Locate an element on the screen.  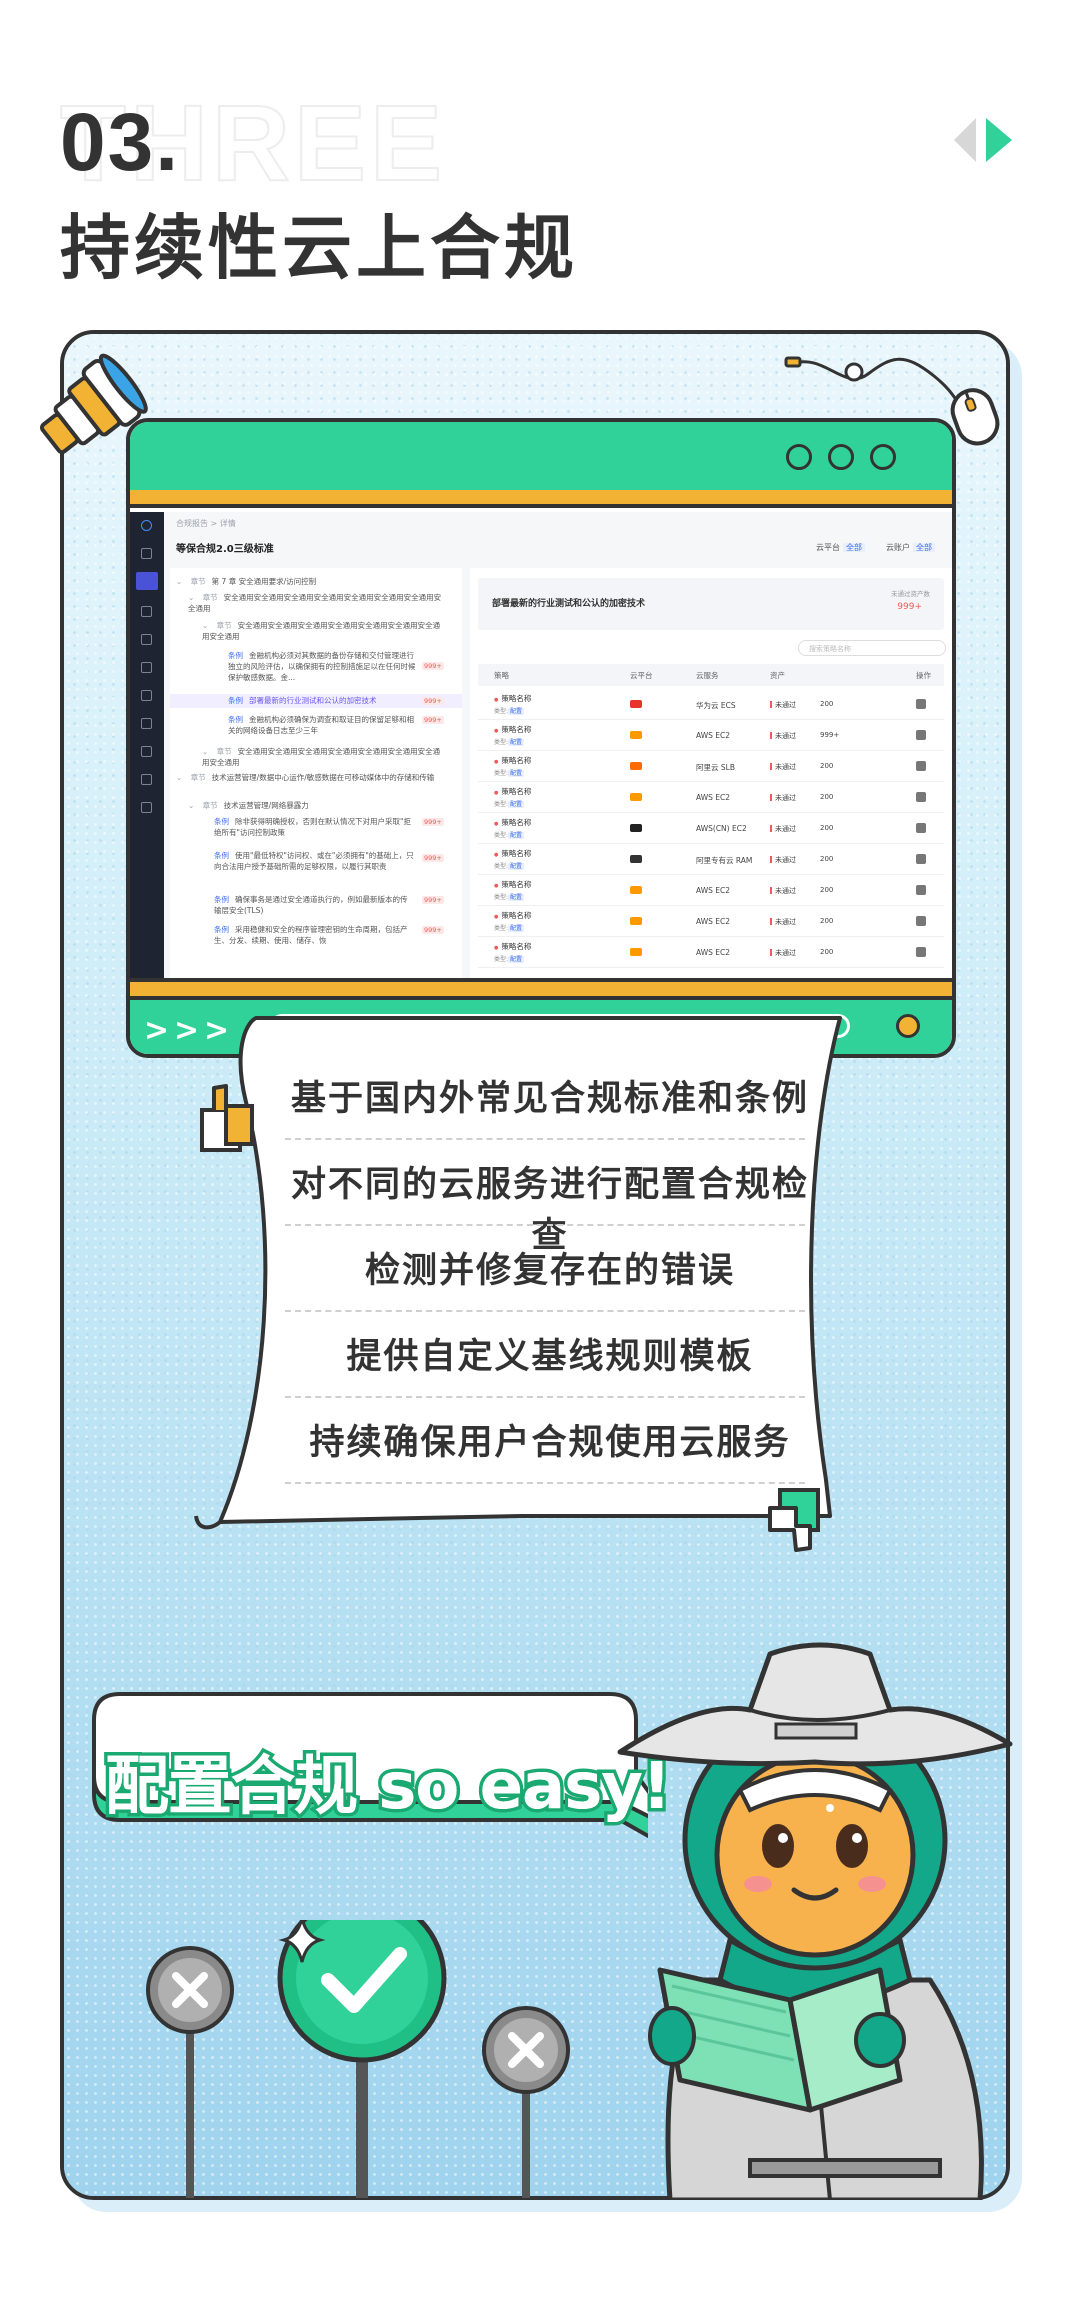
table-row: 策略名称类型:配置 AWS EC2 未通过 999+ is located at coordinates (711, 736).